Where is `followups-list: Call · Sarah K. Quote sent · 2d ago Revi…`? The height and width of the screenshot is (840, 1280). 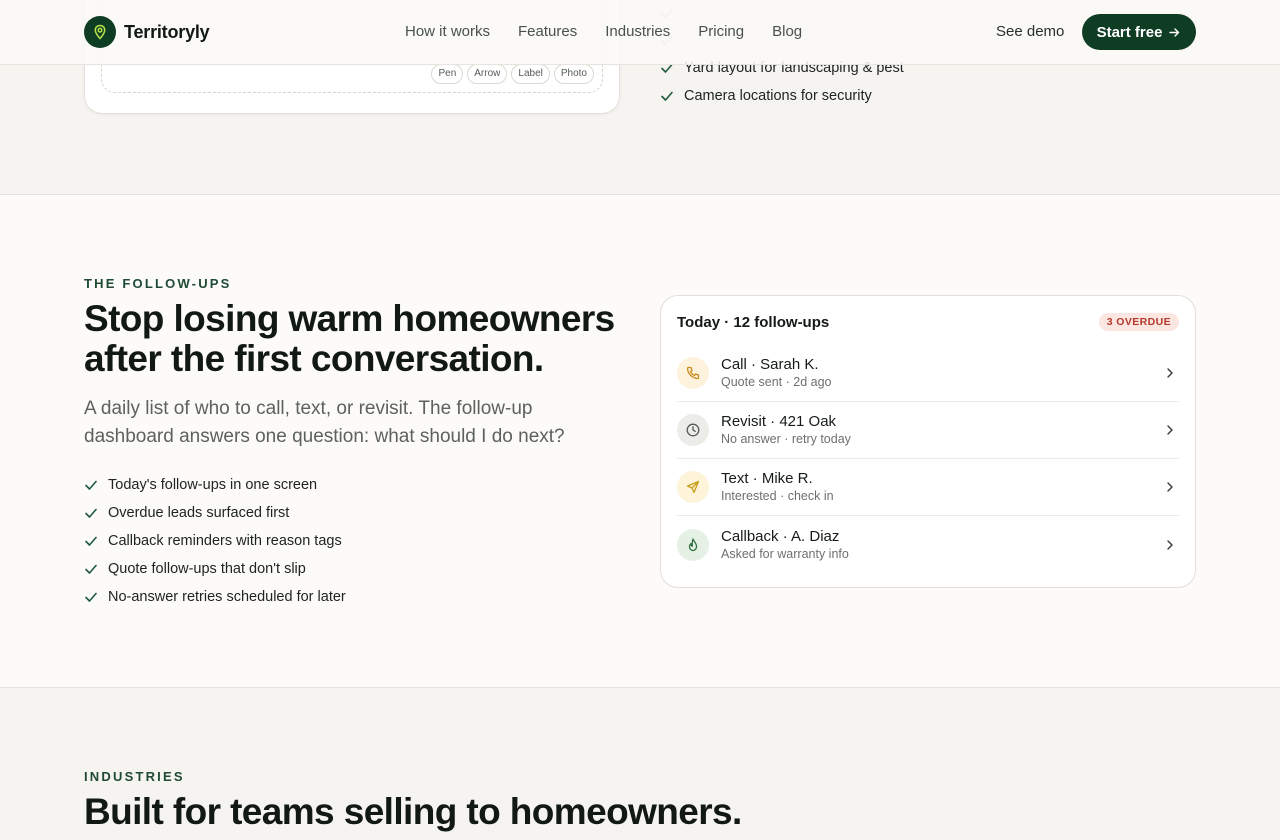 followups-list: Call · Sarah K. Quote sent · 2d ago Revi… is located at coordinates (928, 459).